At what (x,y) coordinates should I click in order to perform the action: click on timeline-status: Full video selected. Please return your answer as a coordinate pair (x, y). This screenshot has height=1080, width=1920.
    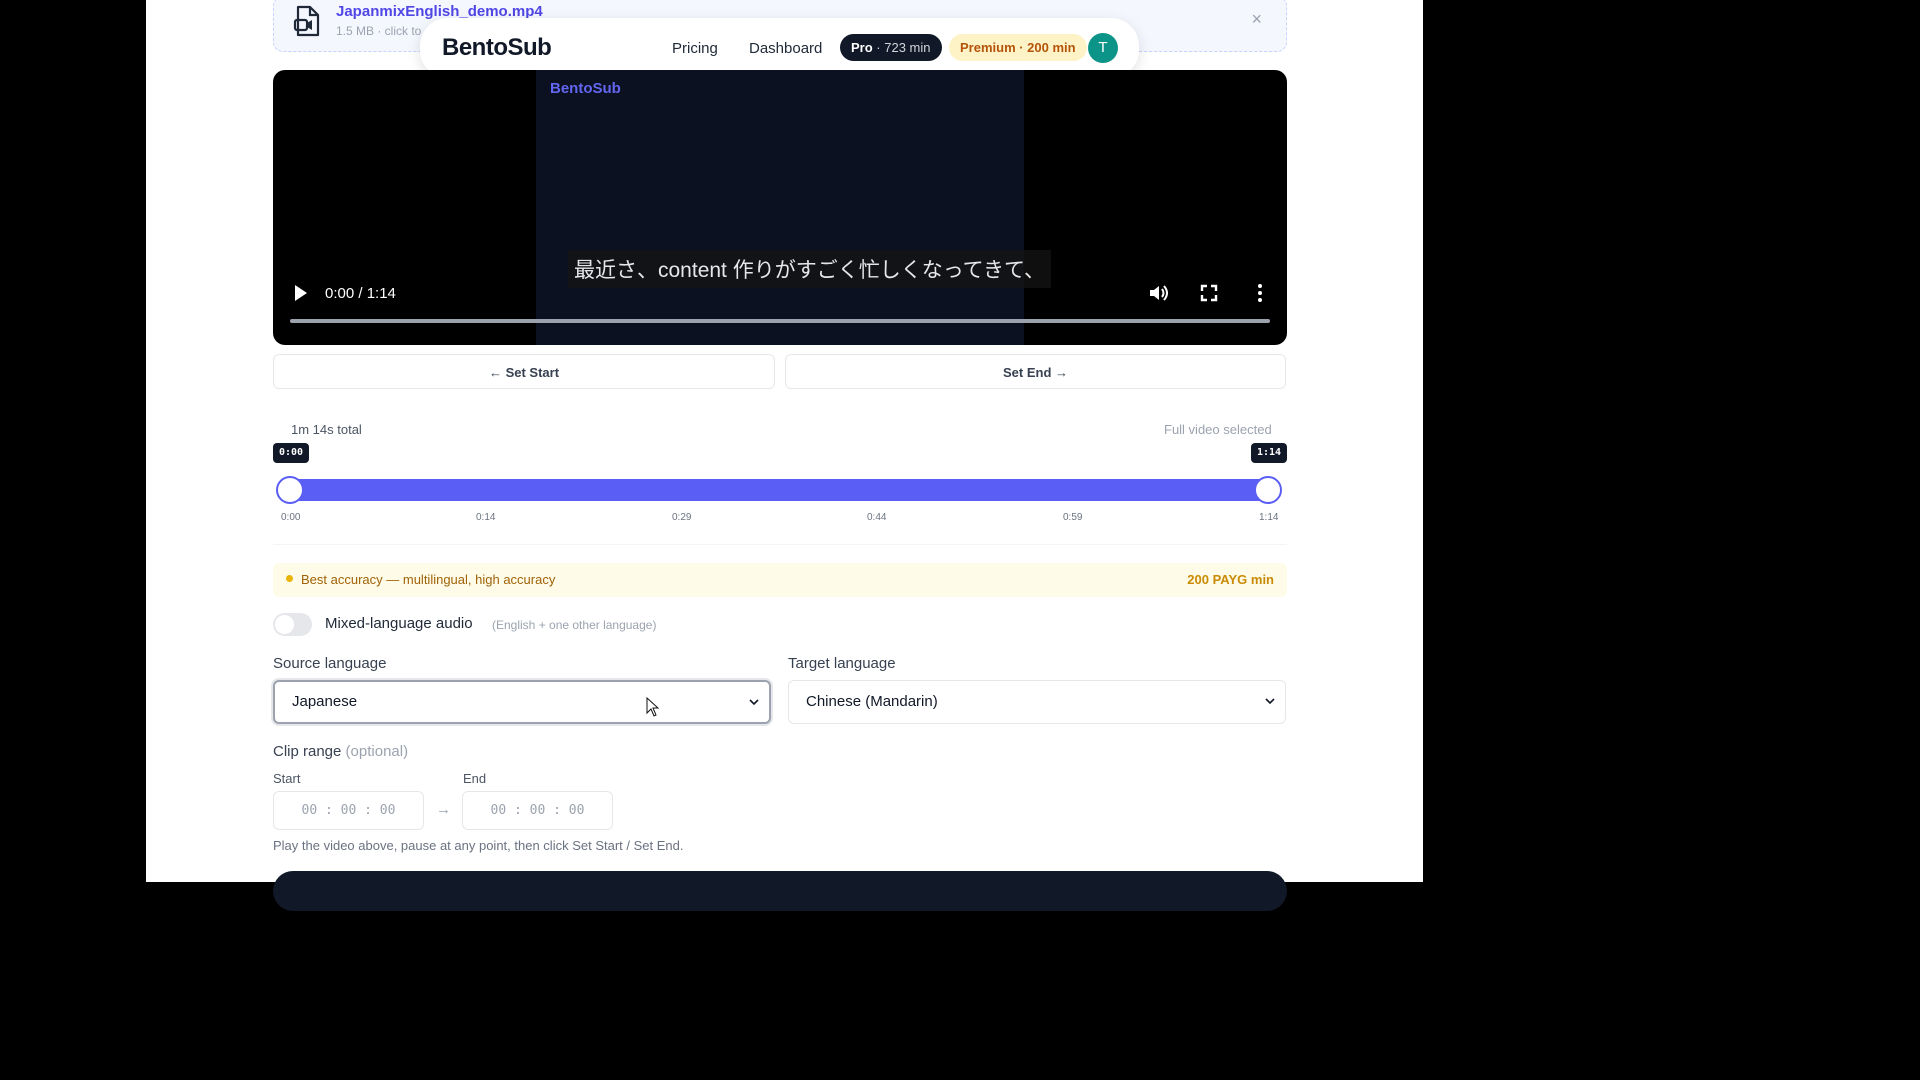
    Looking at the image, I should click on (1218, 429).